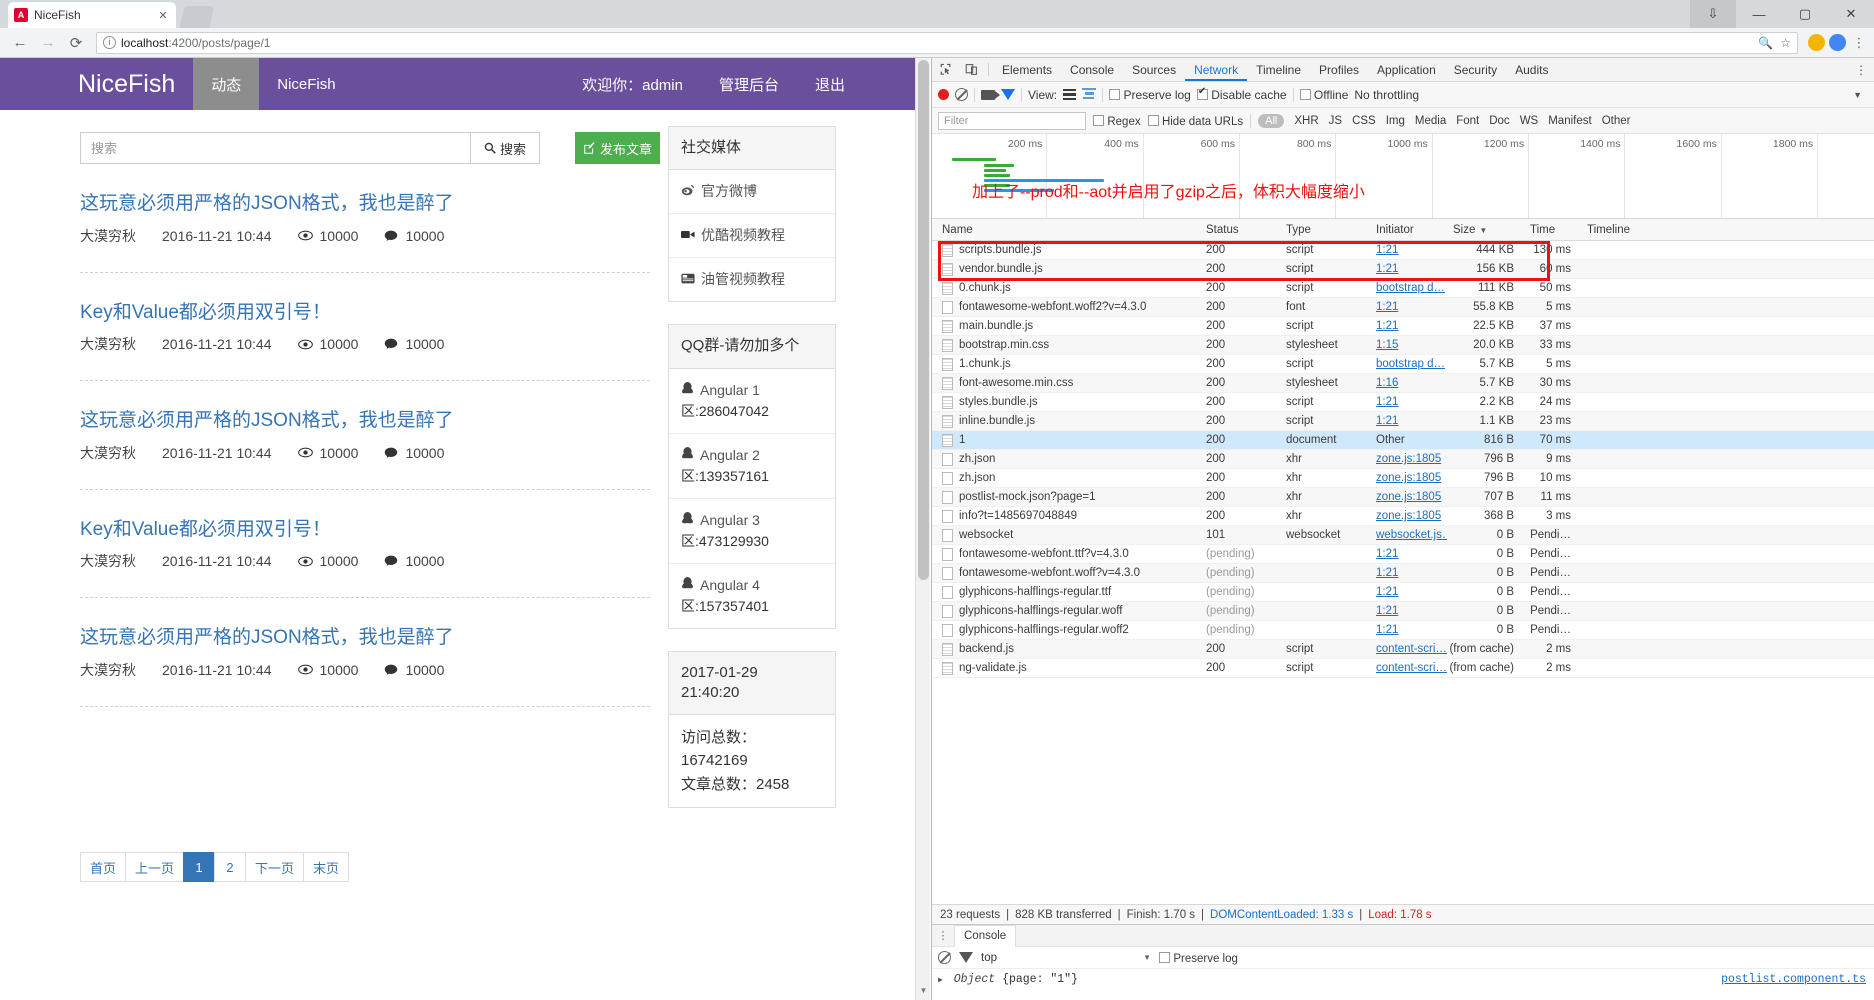 The width and height of the screenshot is (1874, 1000). Describe the element at coordinates (1339, 69) in the screenshot. I see `devtools-tab-profiles: Profiles` at that location.